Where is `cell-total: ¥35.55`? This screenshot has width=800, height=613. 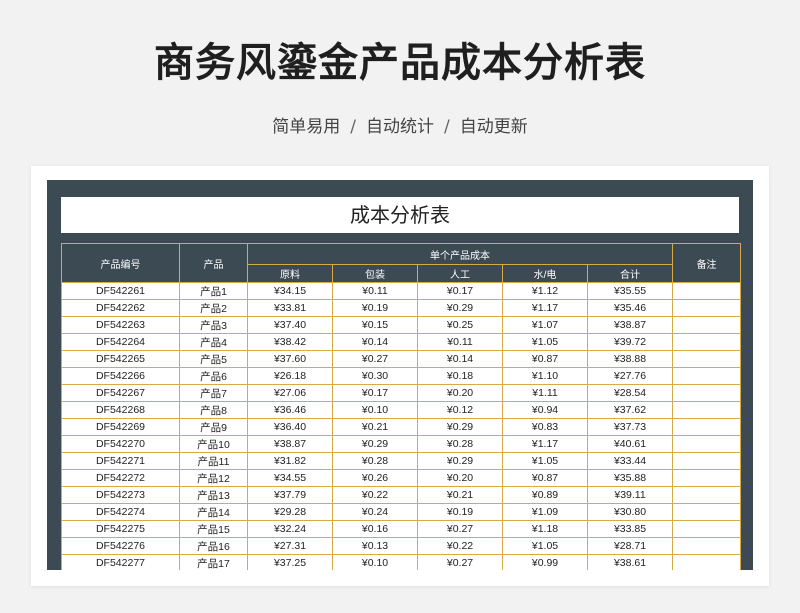 cell-total: ¥35.55 is located at coordinates (630, 291).